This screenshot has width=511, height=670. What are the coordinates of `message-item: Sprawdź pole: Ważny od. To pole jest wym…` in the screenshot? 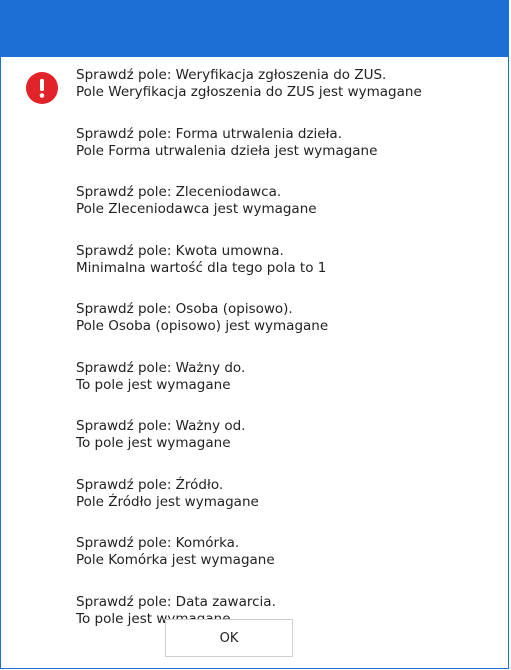 It's located at (286, 447).